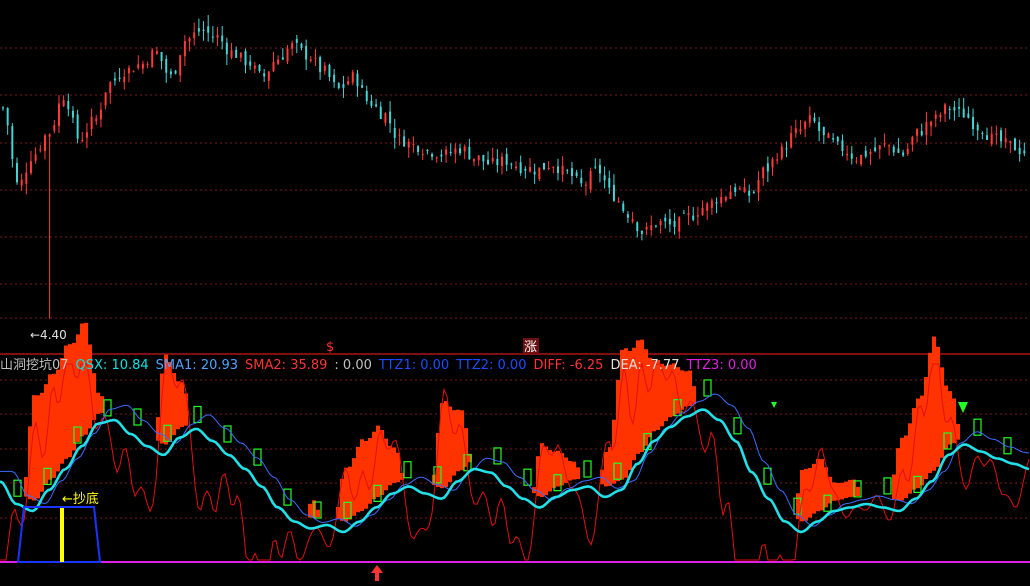 This screenshot has width=1030, height=586. Describe the element at coordinates (963, 407) in the screenshot. I see `green-down-arrow-icon` at that location.